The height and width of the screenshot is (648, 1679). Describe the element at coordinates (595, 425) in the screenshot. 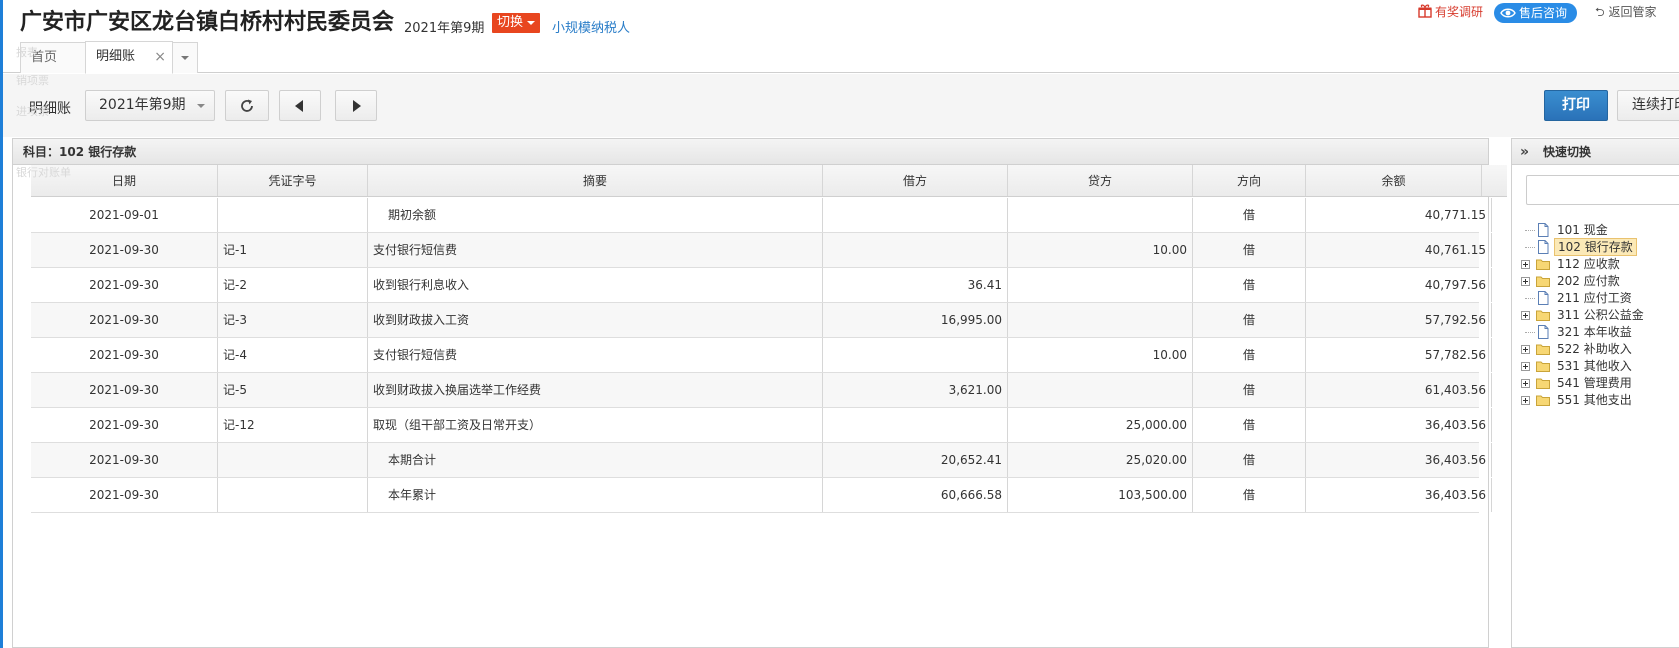

I see `cell-summary: 取现（组干部工资及日常开支）` at that location.